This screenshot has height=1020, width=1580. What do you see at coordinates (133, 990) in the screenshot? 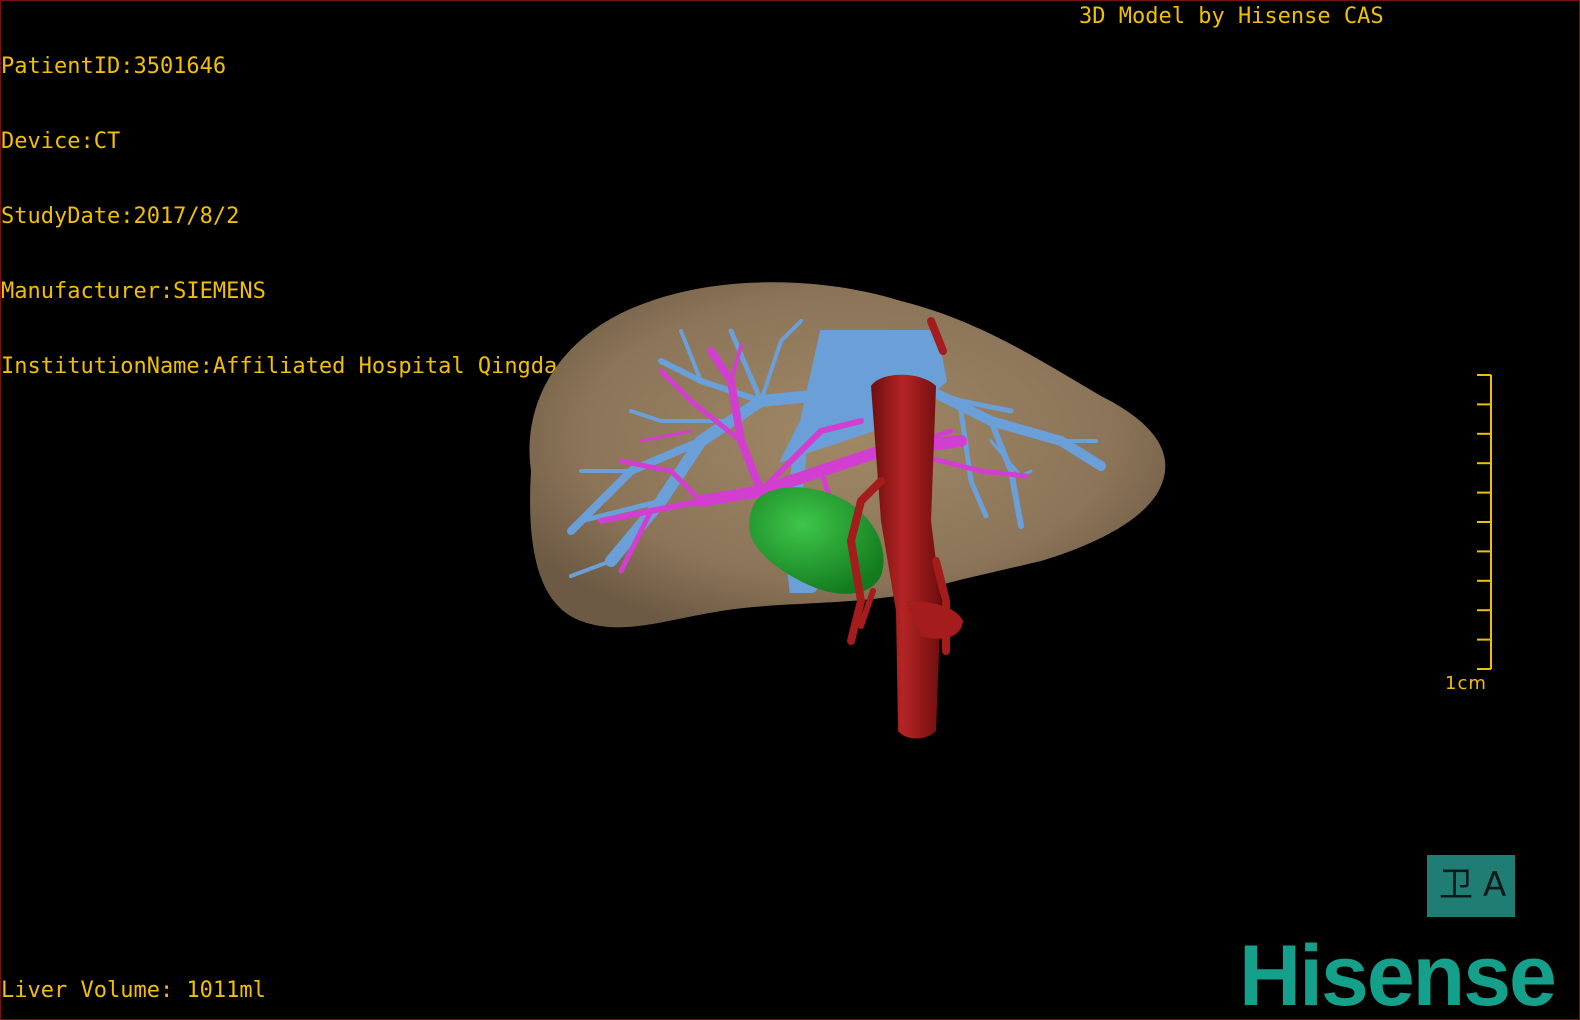
I see `liver-volume-readout: Liver Volume: 1011ml` at bounding box center [133, 990].